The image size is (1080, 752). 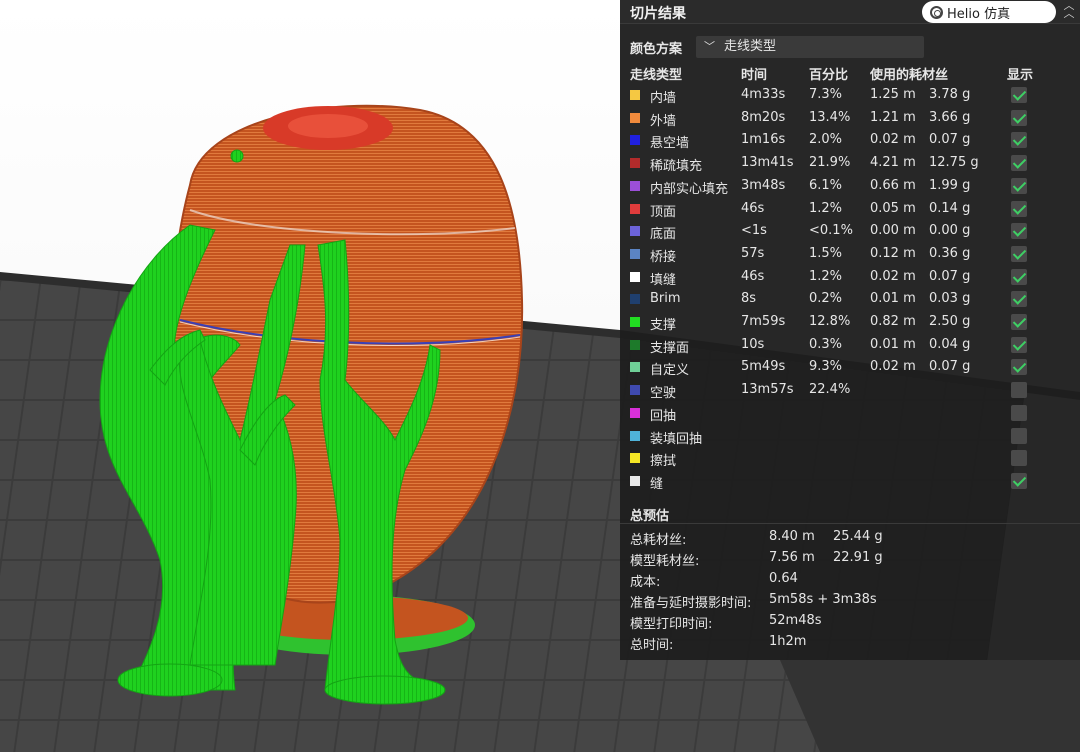 I want to click on legend-weight: 0.04 g, so click(x=950, y=344).